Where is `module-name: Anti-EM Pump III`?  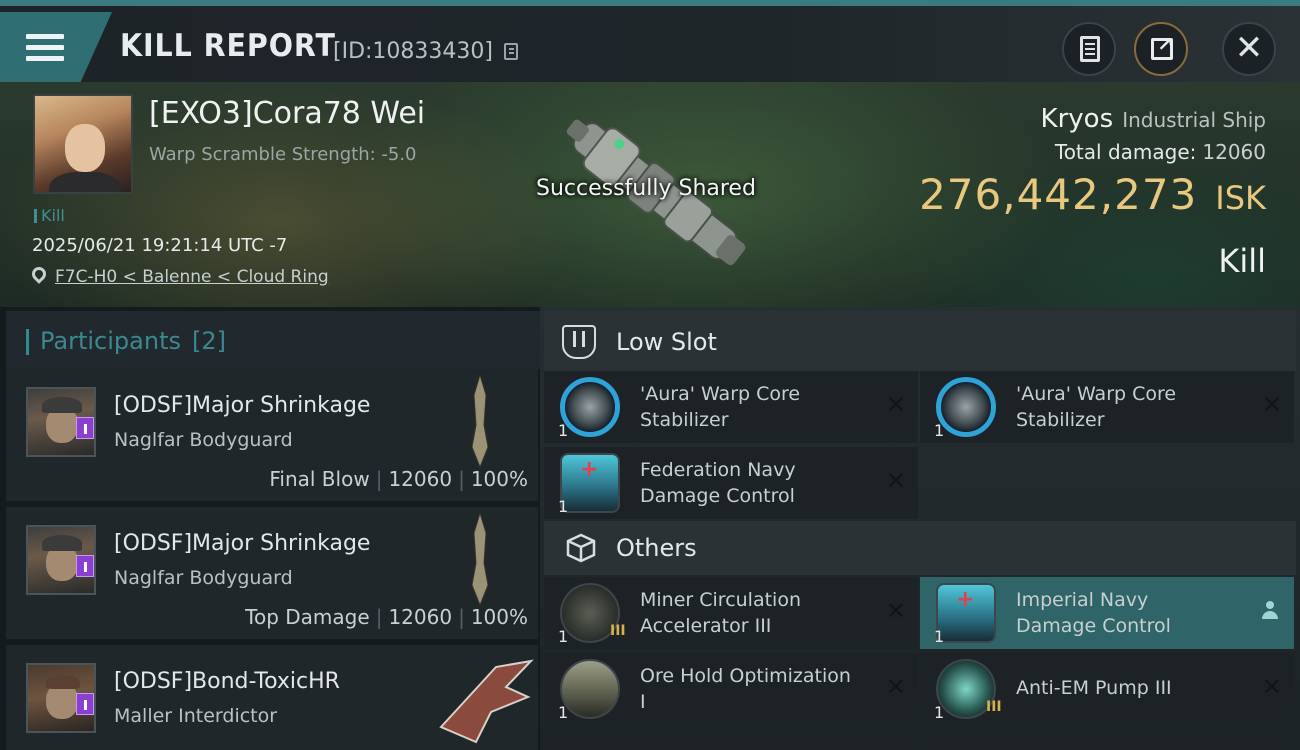 module-name: Anti-EM Pump III is located at coordinates (1094, 688).